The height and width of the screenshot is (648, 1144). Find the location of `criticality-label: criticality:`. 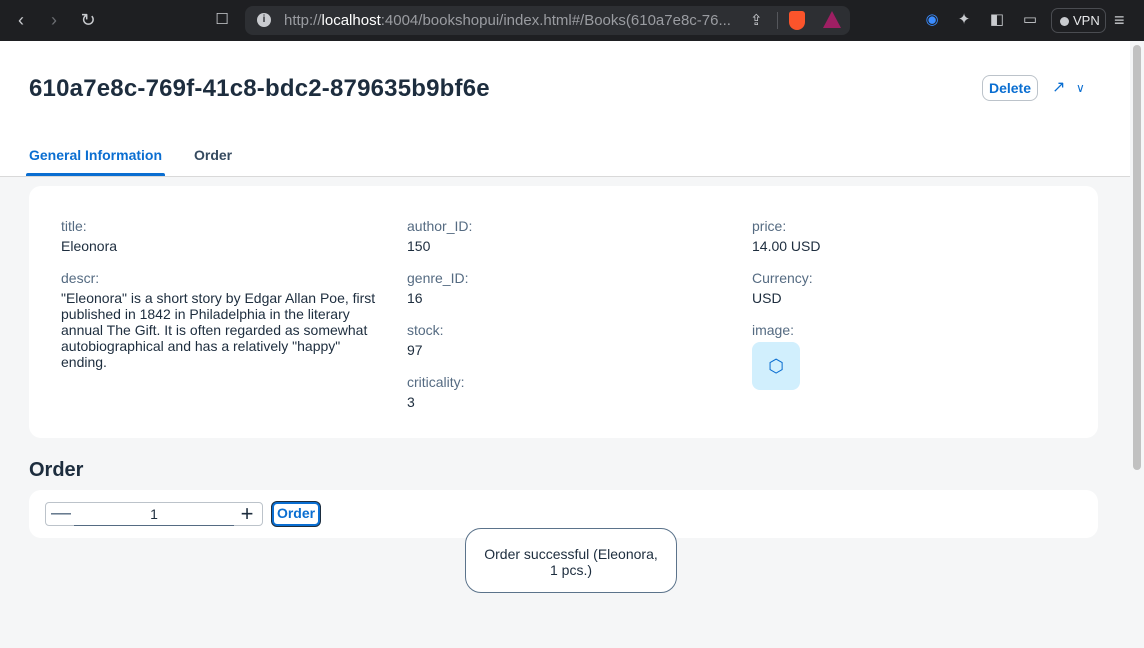

criticality-label: criticality: is located at coordinates (436, 382).